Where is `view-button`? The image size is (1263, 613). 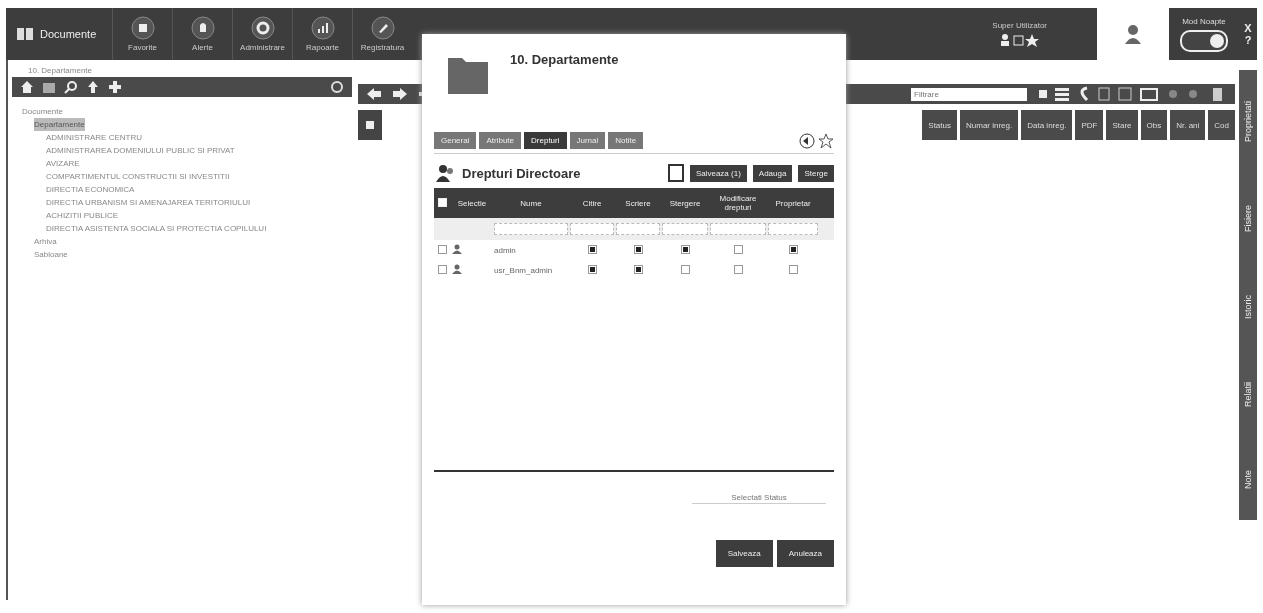 view-button is located at coordinates (370, 125).